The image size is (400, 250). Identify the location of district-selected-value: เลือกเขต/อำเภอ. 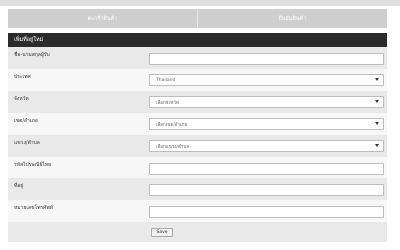
(172, 125).